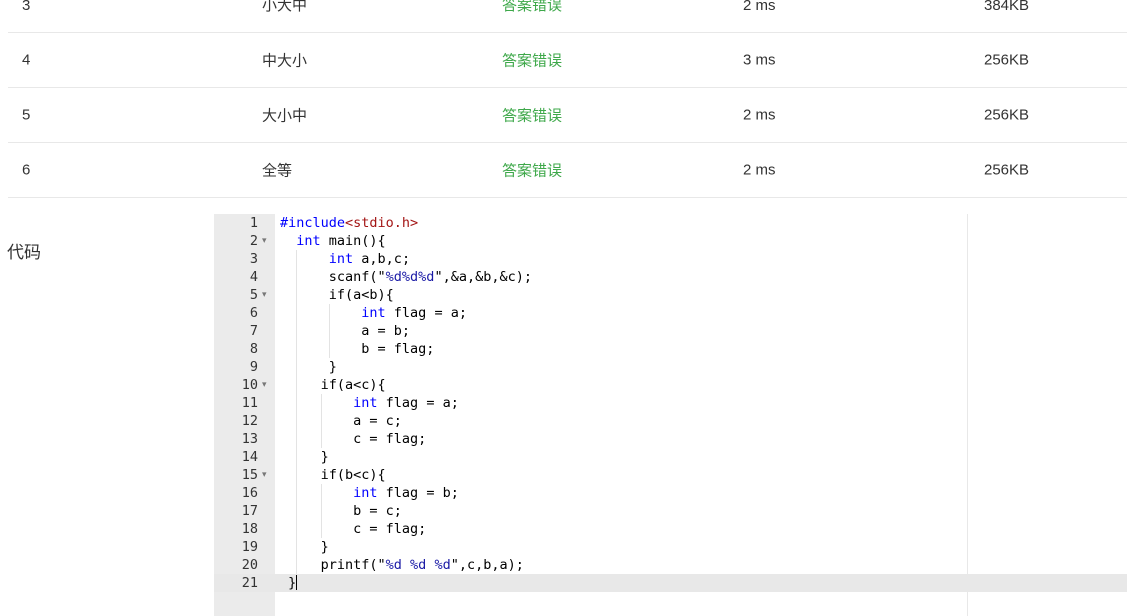 Image resolution: width=1127 pixels, height=616 pixels. Describe the element at coordinates (670, 583) in the screenshot. I see `active-line-highlight` at that location.